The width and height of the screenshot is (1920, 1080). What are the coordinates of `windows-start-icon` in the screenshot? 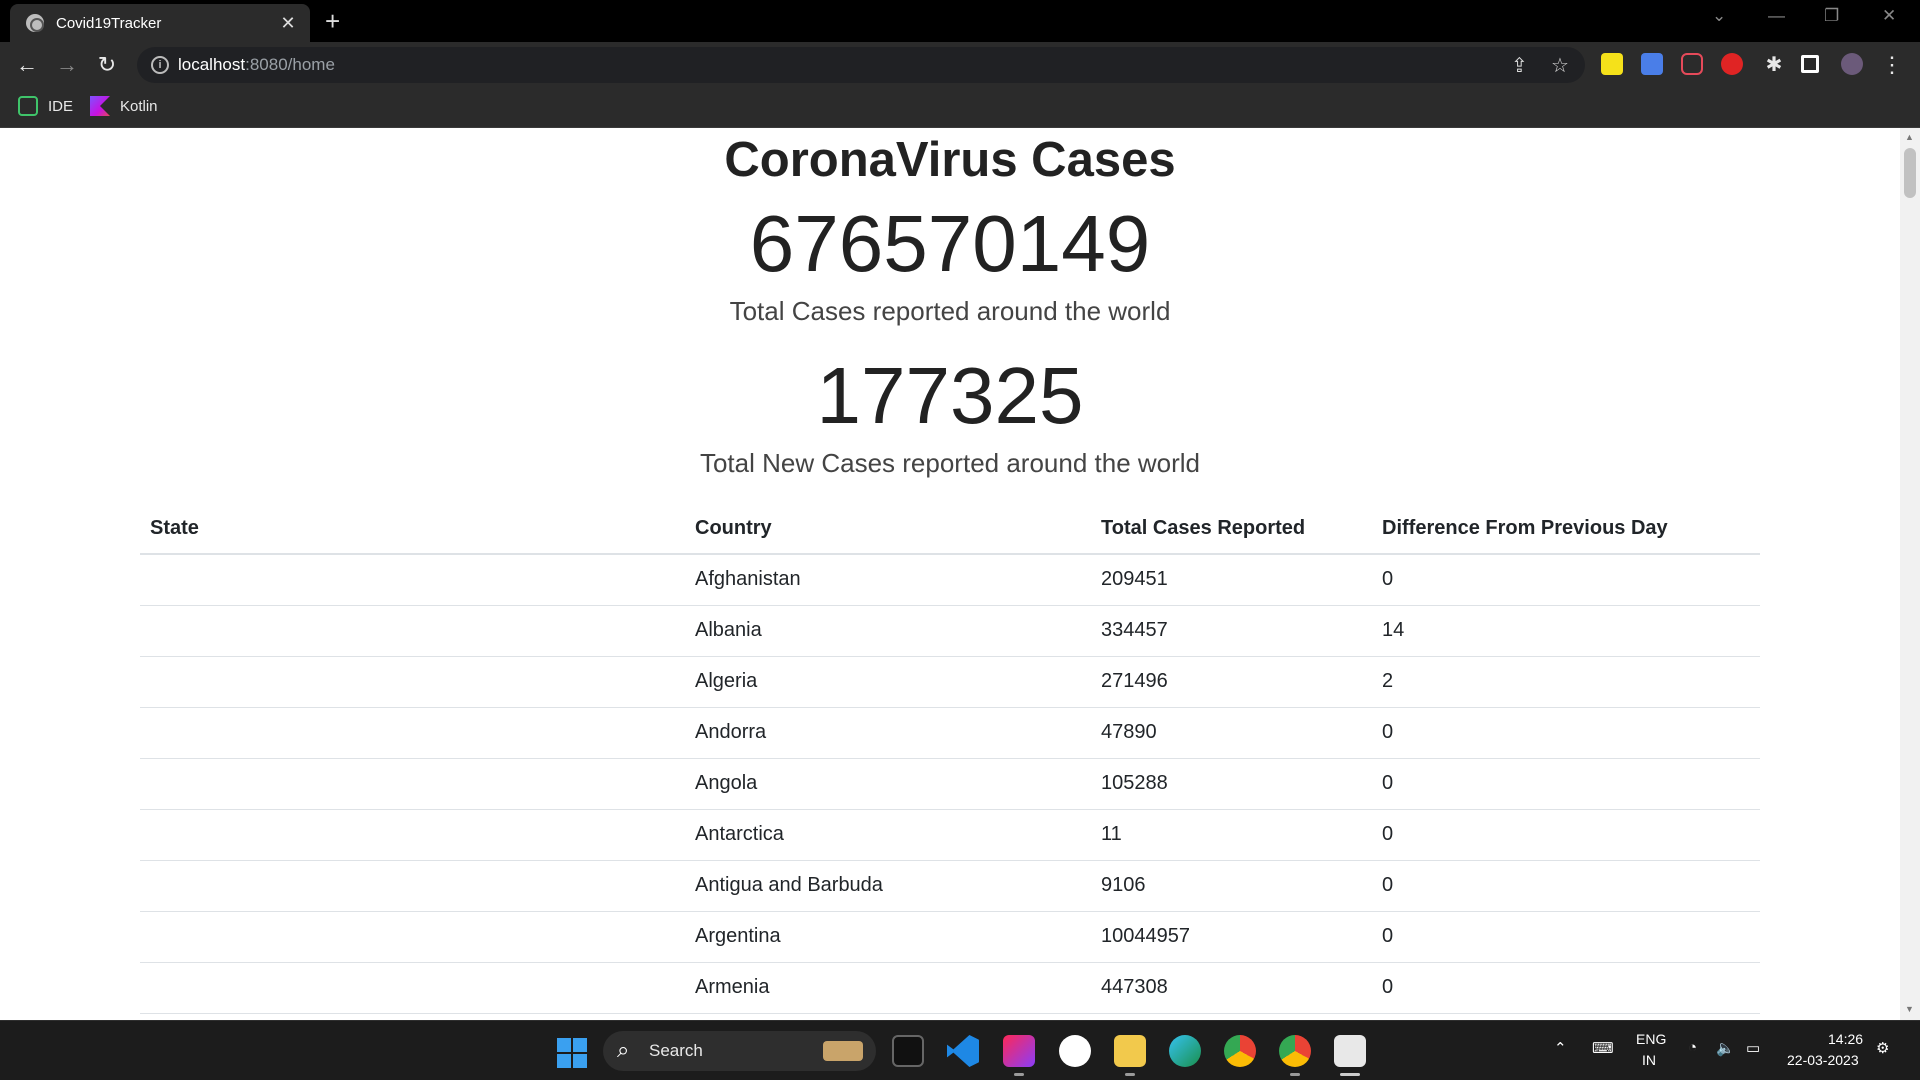 It's located at (572, 1053).